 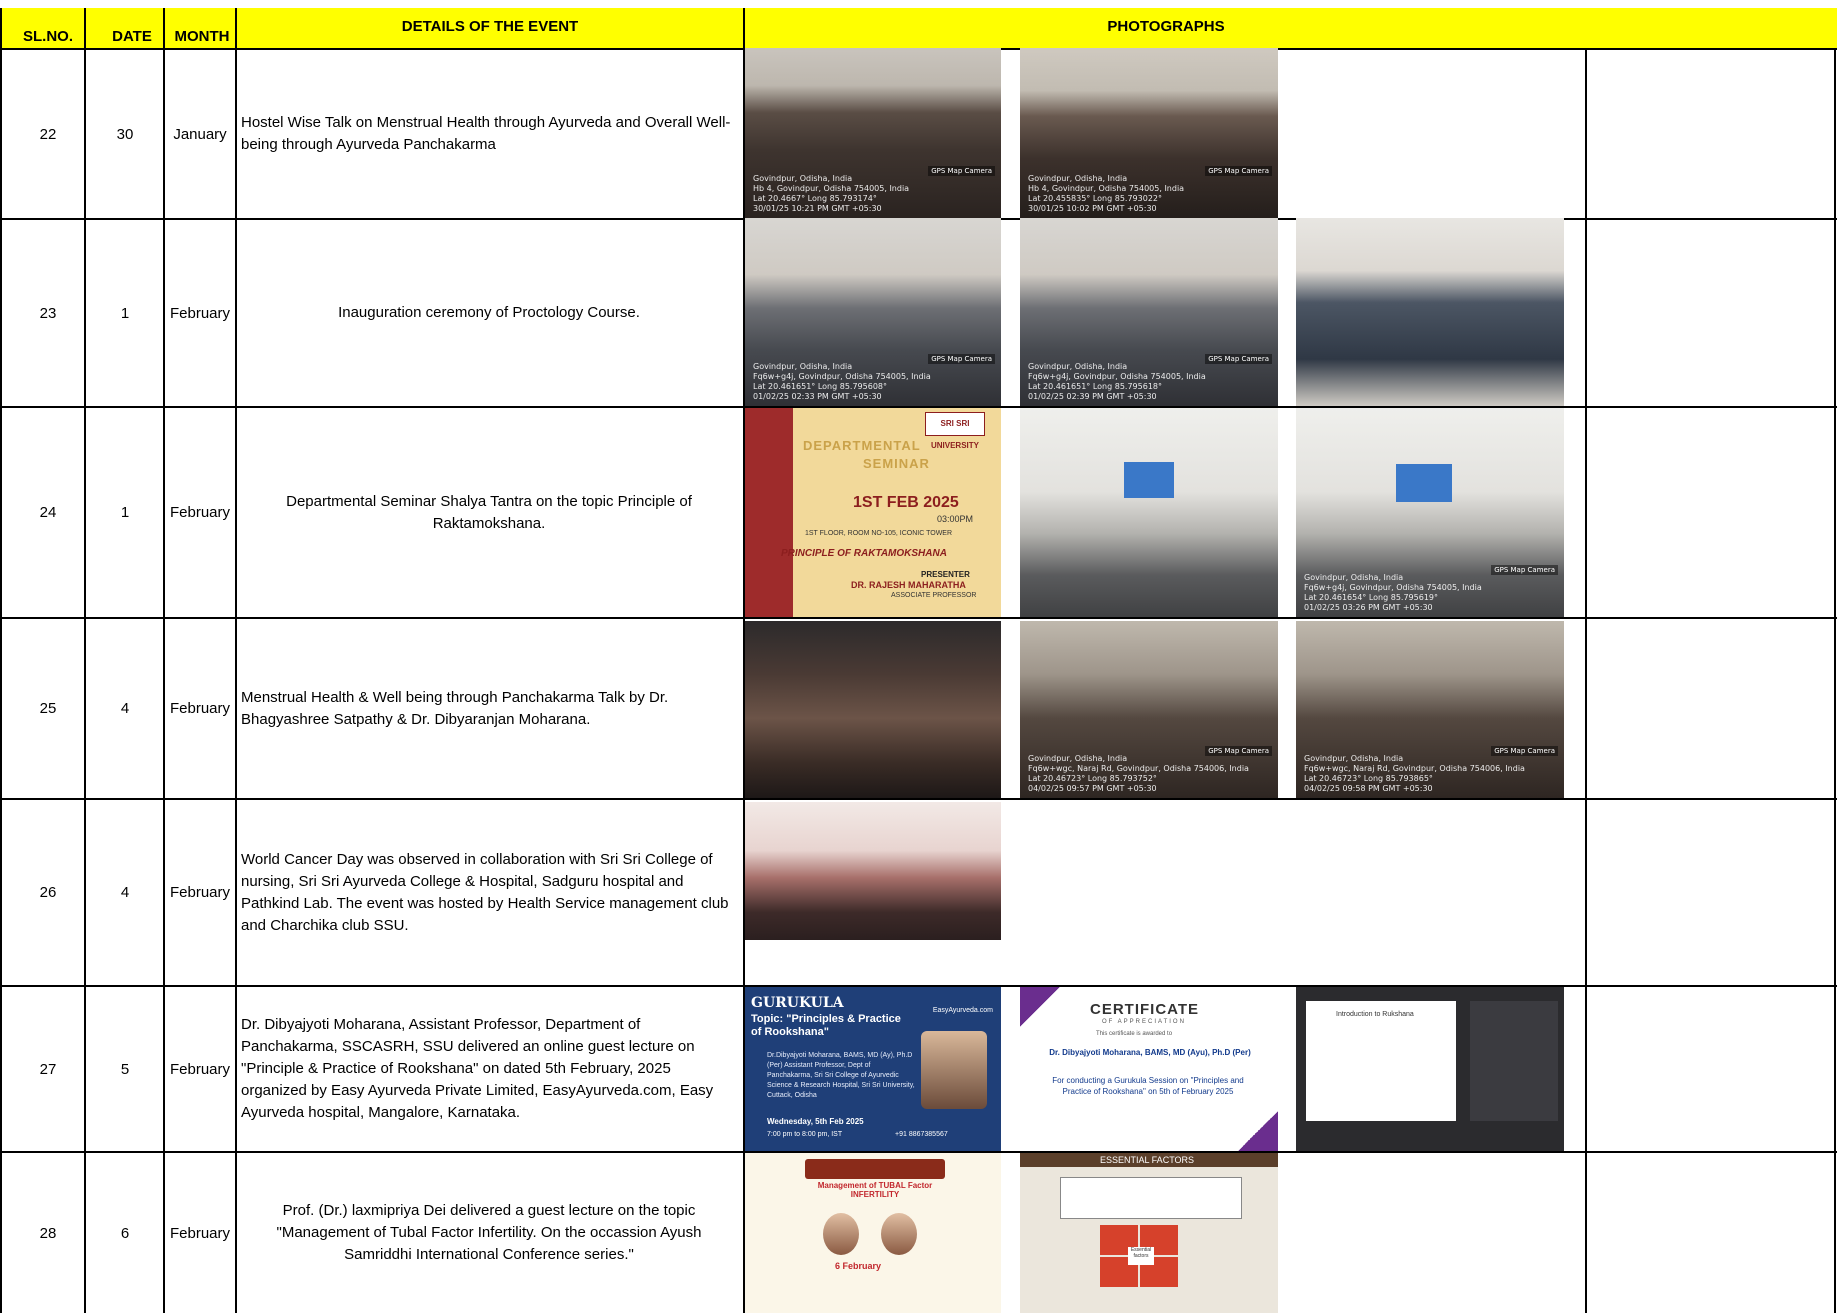 What do you see at coordinates (1141, 1256) in the screenshot?
I see `slide-center-label: Essential factors` at bounding box center [1141, 1256].